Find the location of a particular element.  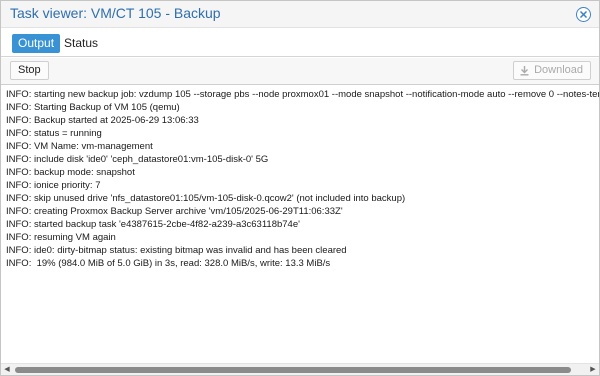

tab-status: Status is located at coordinates (81, 43).